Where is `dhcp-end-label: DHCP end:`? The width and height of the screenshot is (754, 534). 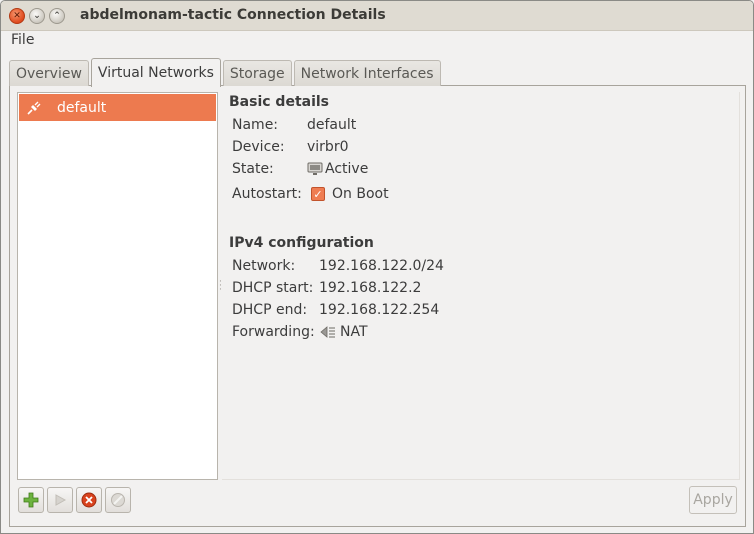 dhcp-end-label: DHCP end: is located at coordinates (270, 310).